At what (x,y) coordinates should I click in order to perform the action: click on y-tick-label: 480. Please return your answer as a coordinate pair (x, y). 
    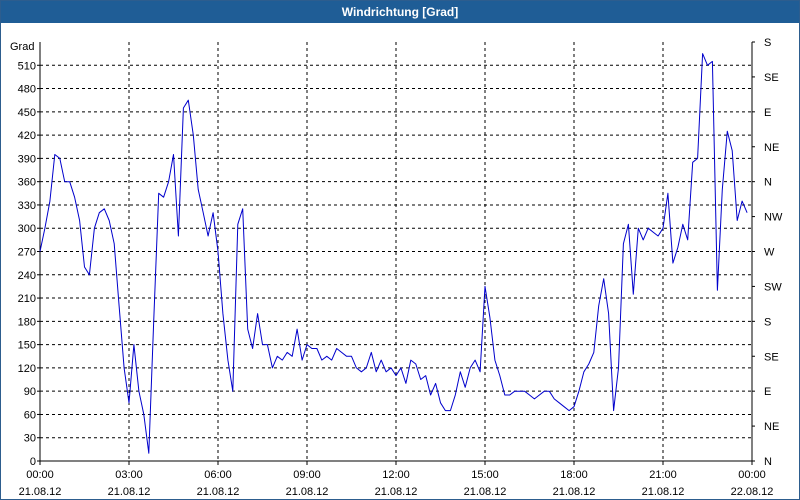
    Looking at the image, I should click on (27, 90).